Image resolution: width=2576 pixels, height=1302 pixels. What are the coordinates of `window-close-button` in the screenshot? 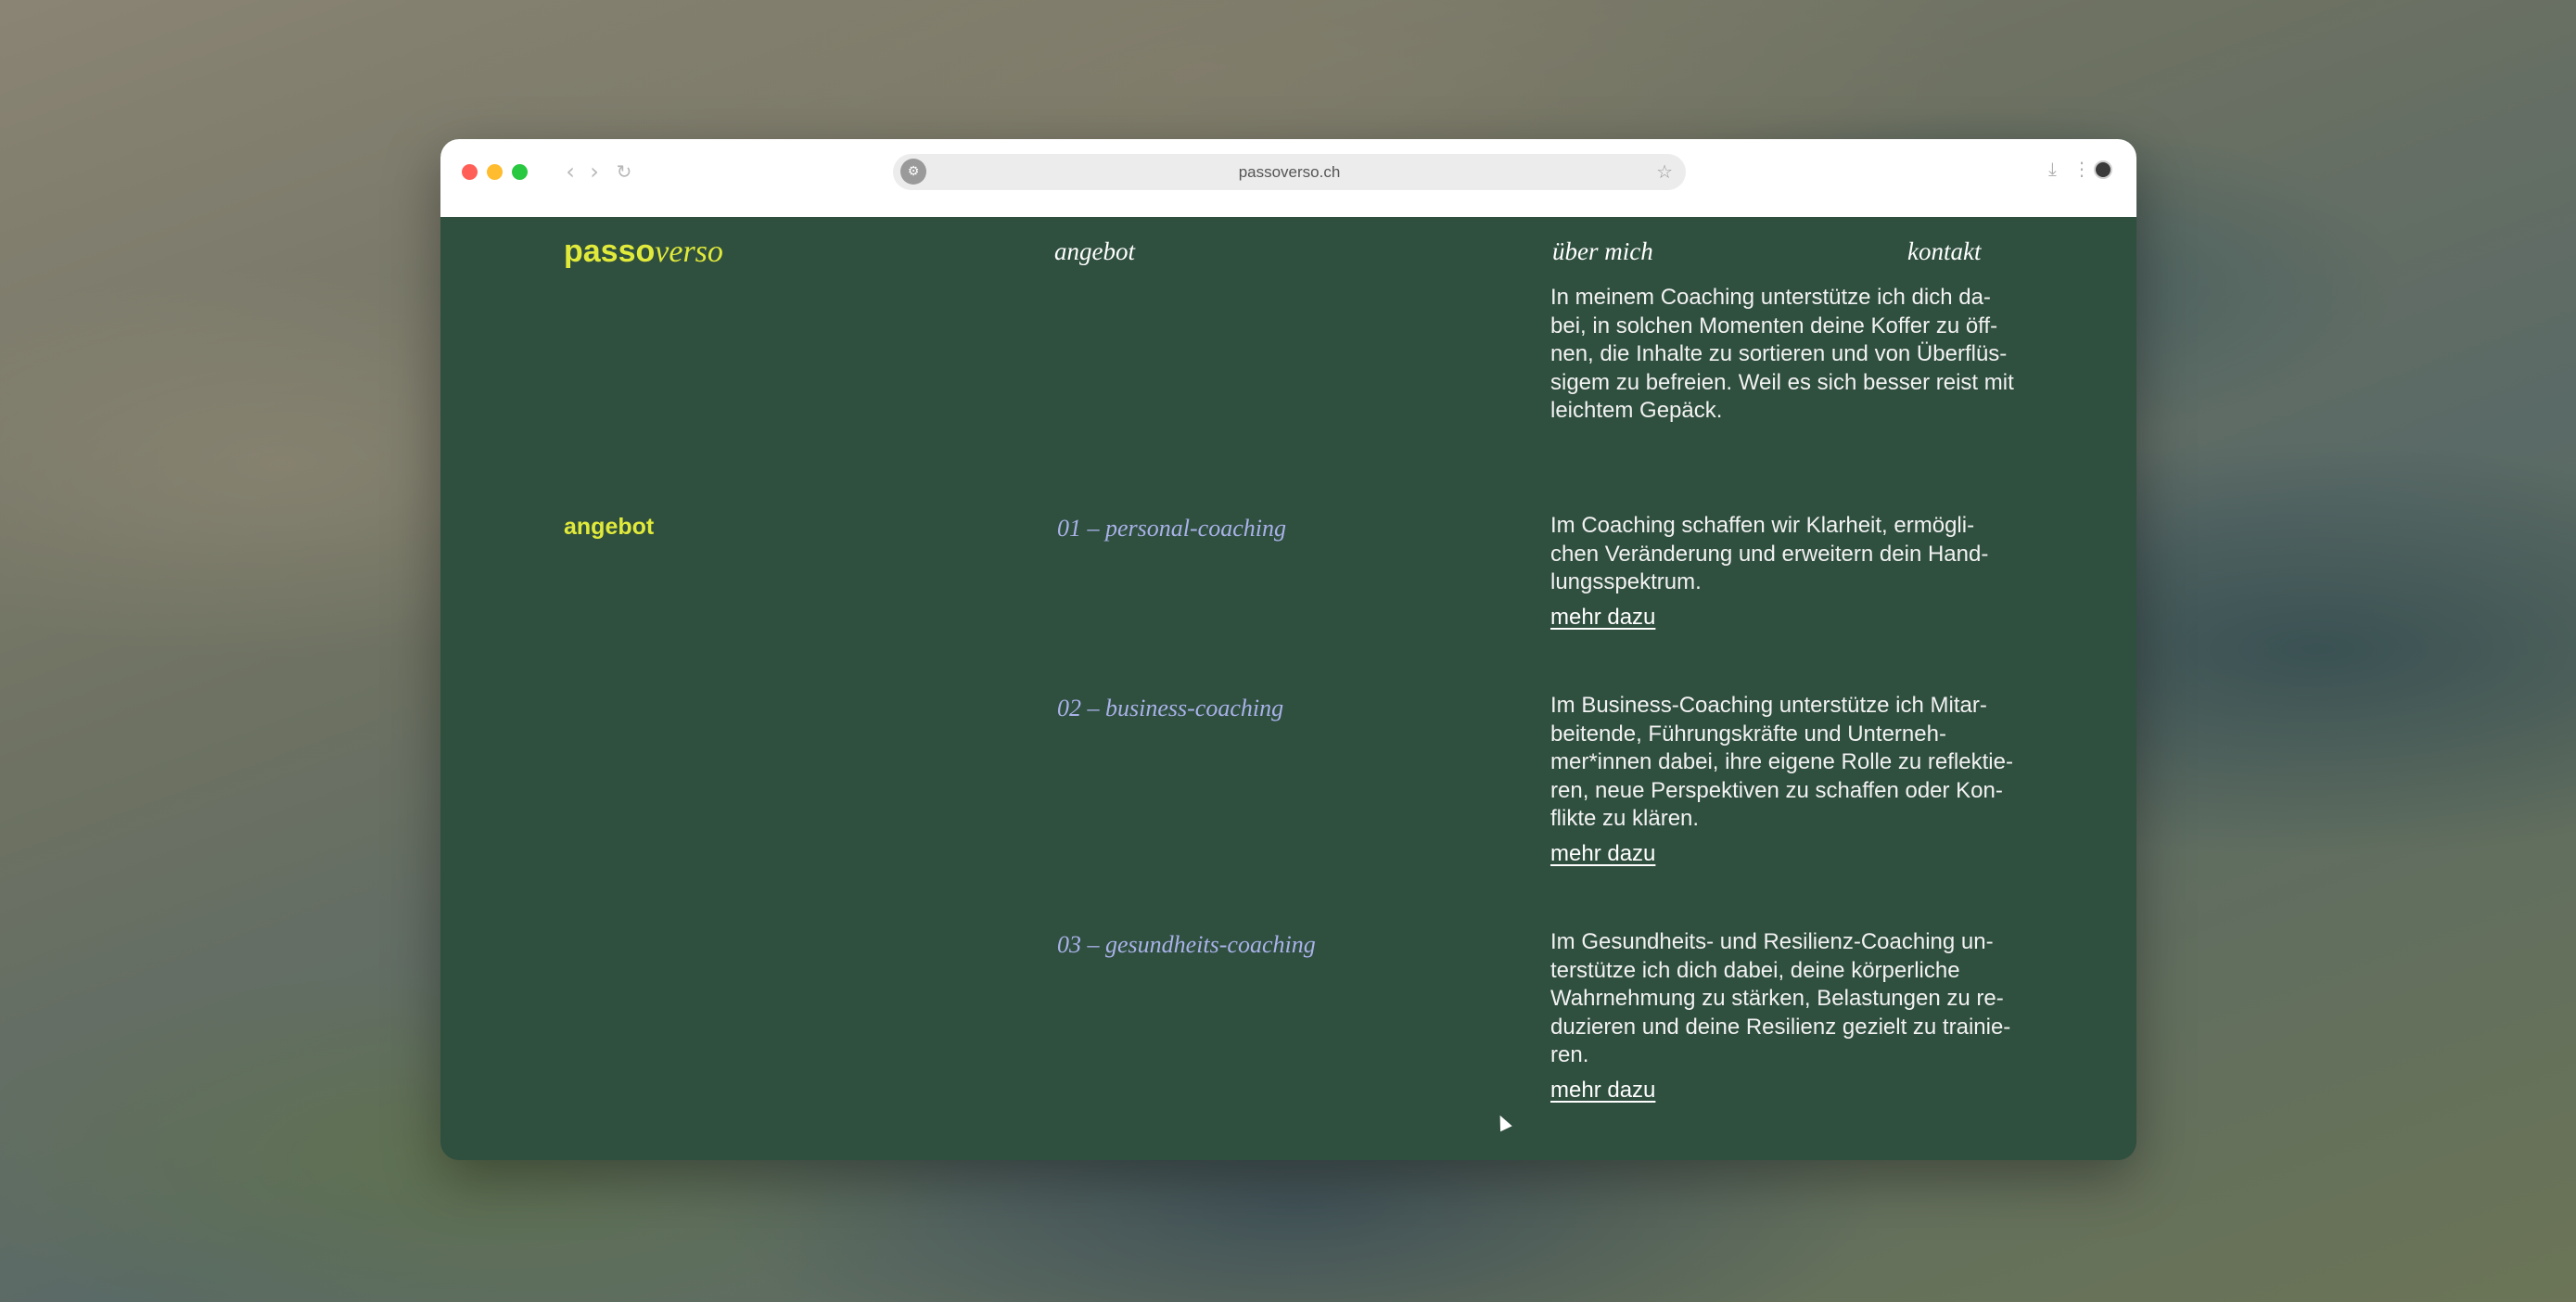 It's located at (470, 172).